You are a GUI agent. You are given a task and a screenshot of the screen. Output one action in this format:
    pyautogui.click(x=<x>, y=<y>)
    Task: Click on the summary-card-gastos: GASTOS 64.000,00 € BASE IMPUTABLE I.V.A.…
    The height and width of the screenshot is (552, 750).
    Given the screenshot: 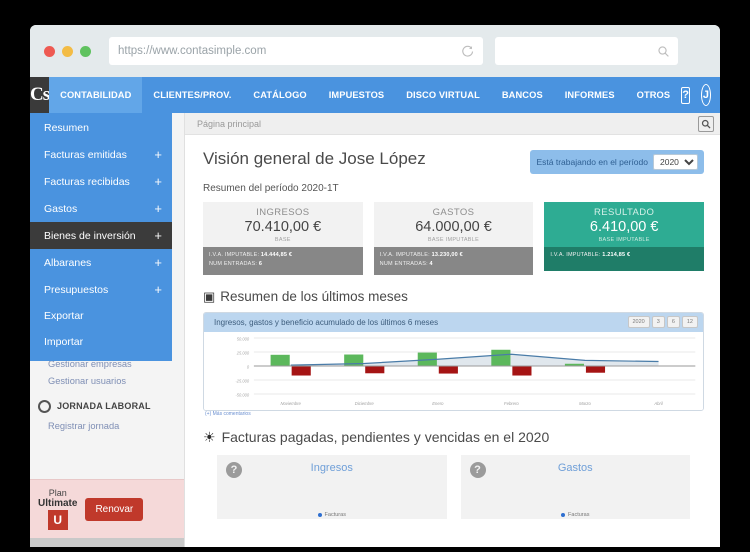 What is the action you would take?
    pyautogui.click(x=453, y=238)
    